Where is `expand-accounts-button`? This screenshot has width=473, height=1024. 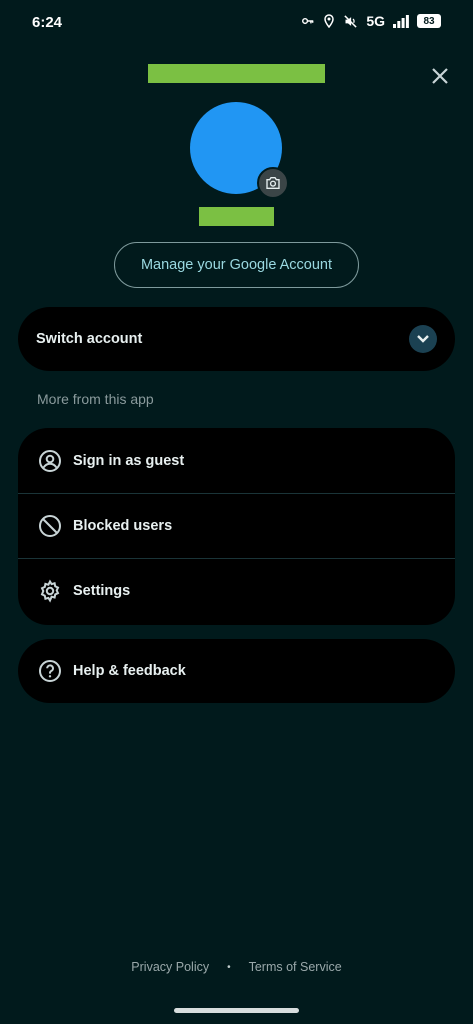 expand-accounts-button is located at coordinates (423, 339).